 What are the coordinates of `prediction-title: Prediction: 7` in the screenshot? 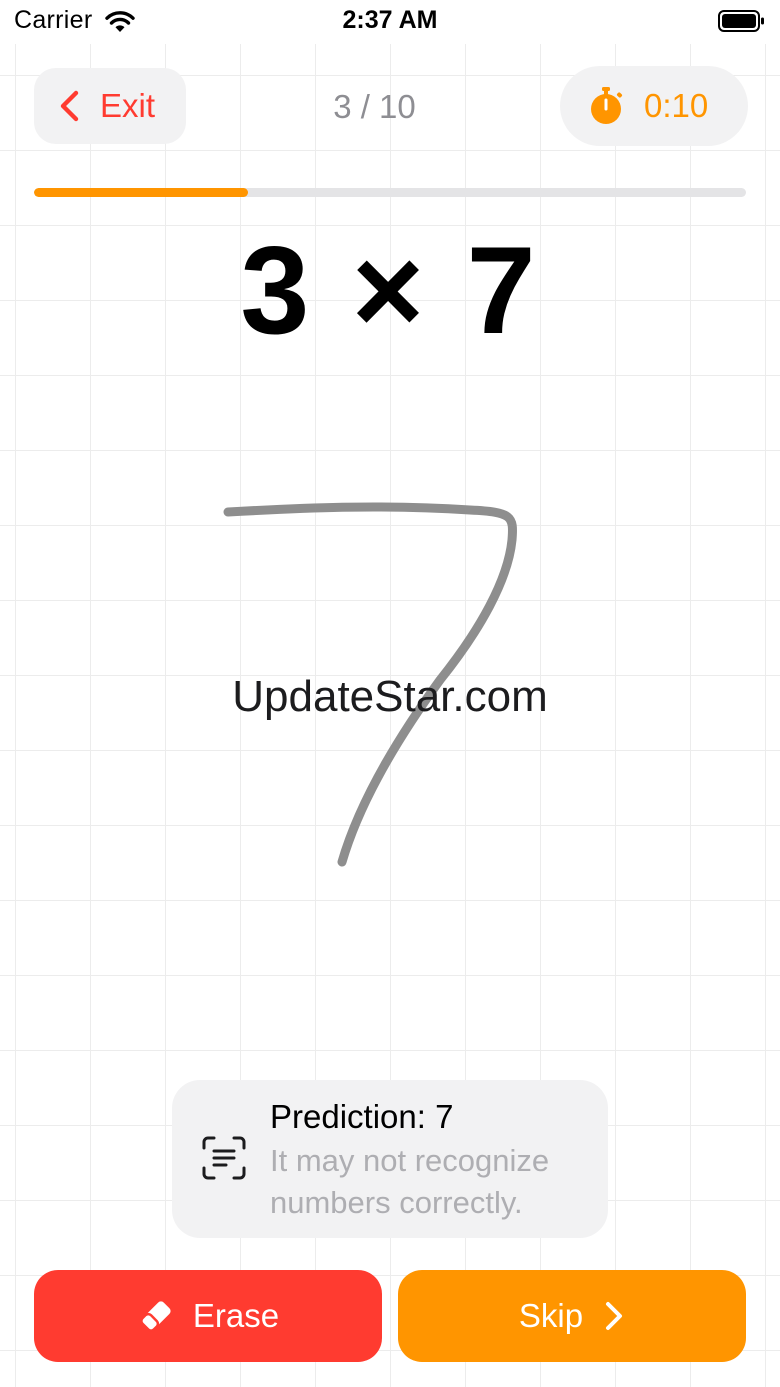 It's located at (362, 1116).